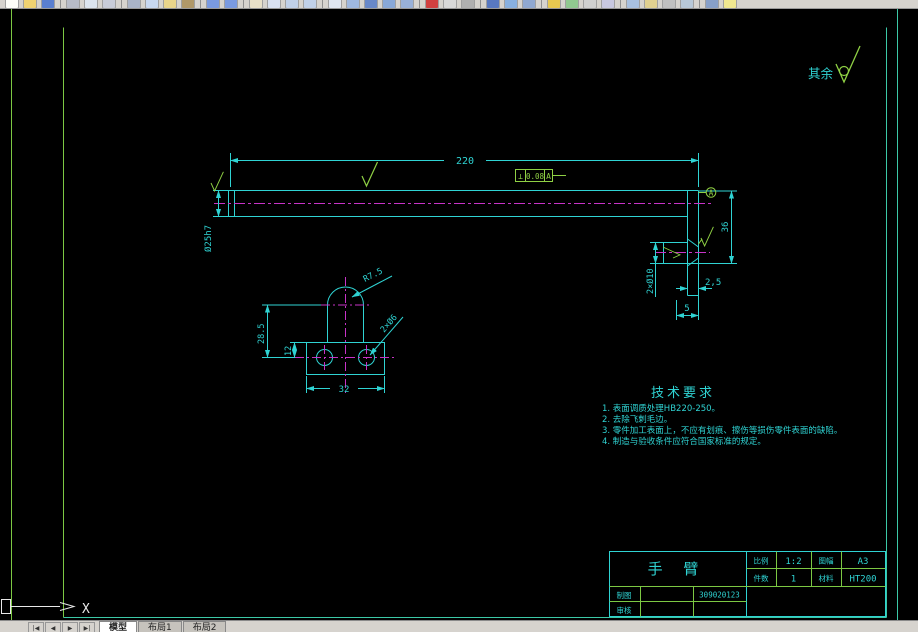 Image resolution: width=918 pixels, height=632 pixels. What do you see at coordinates (761, 578) in the screenshot?
I see `quantity-label: 件数` at bounding box center [761, 578].